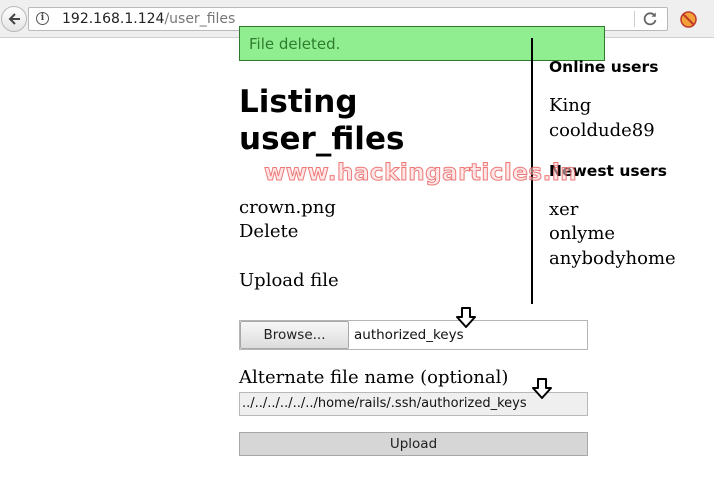 Image resolution: width=714 pixels, height=487 pixels. What do you see at coordinates (298, 102) in the screenshot?
I see `page-title-line1: Listing` at bounding box center [298, 102].